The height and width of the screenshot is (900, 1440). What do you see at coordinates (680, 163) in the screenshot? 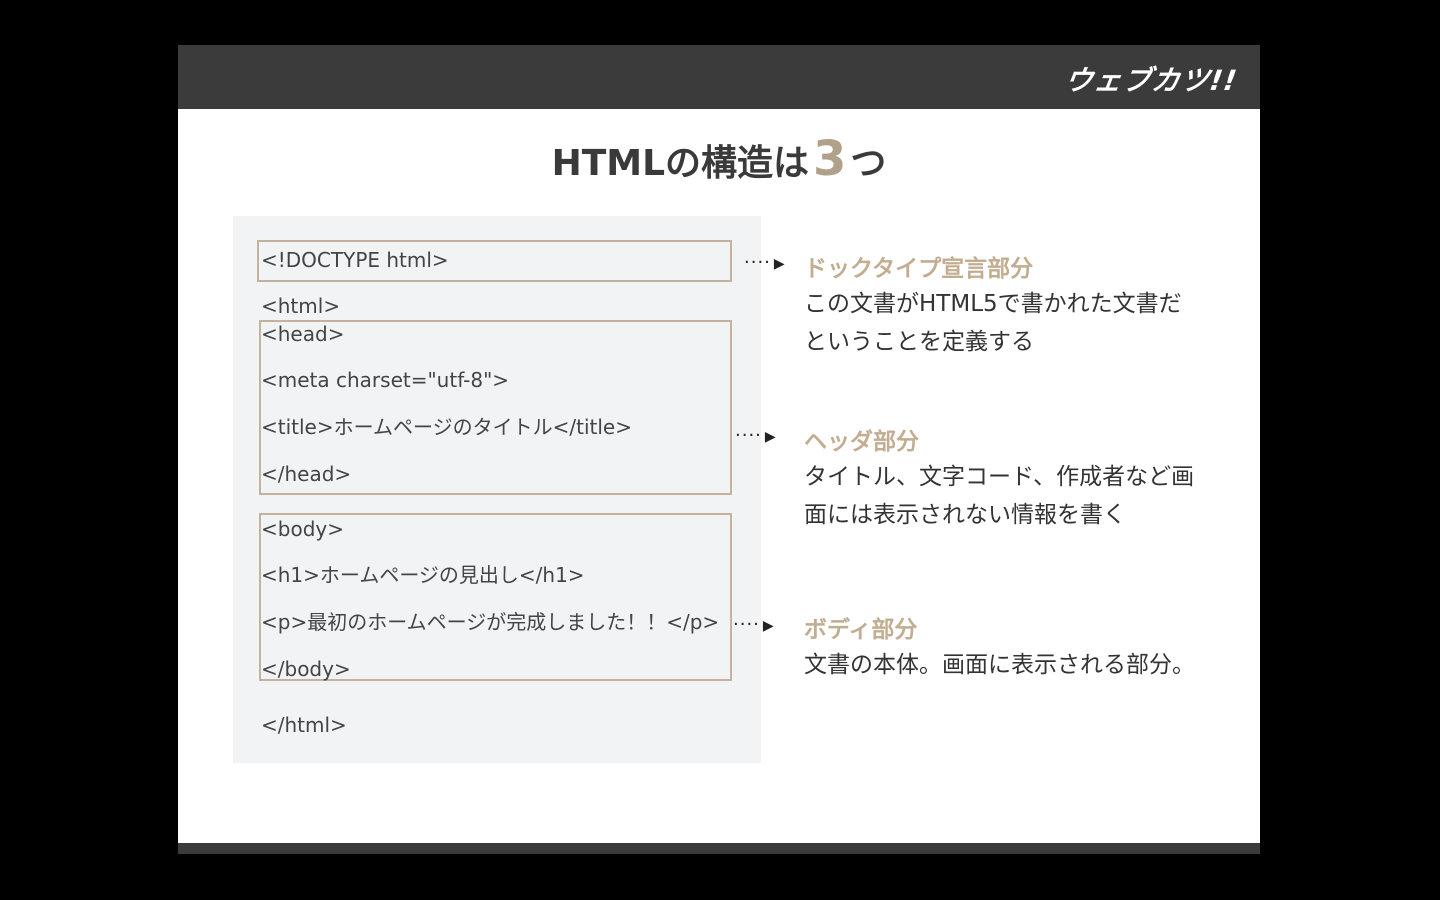
I see `title-prefix: HTMLの構造は` at bounding box center [680, 163].